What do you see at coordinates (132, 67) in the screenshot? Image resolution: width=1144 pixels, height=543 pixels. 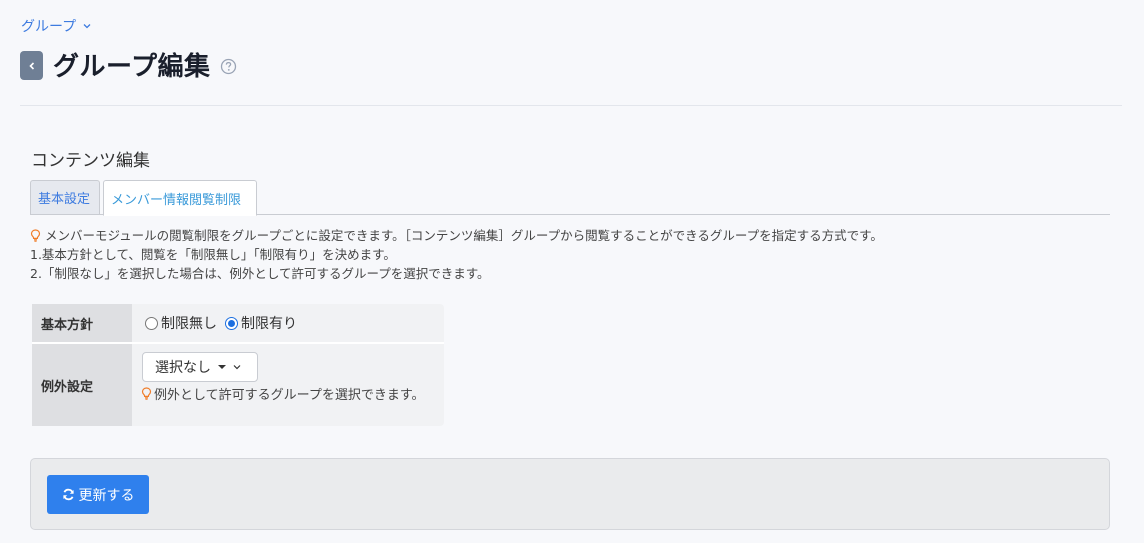 I see `page-title: グループ編集` at bounding box center [132, 67].